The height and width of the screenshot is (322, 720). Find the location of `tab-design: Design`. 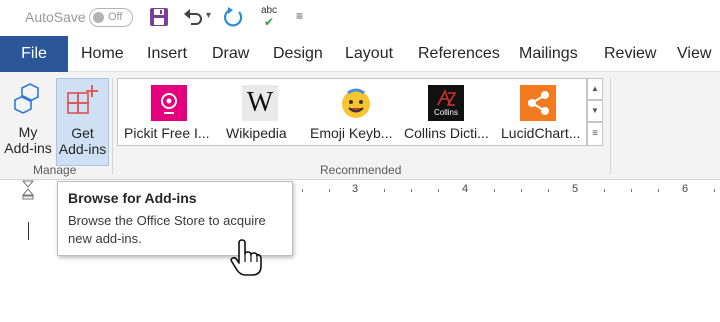

tab-design: Design is located at coordinates (298, 54).